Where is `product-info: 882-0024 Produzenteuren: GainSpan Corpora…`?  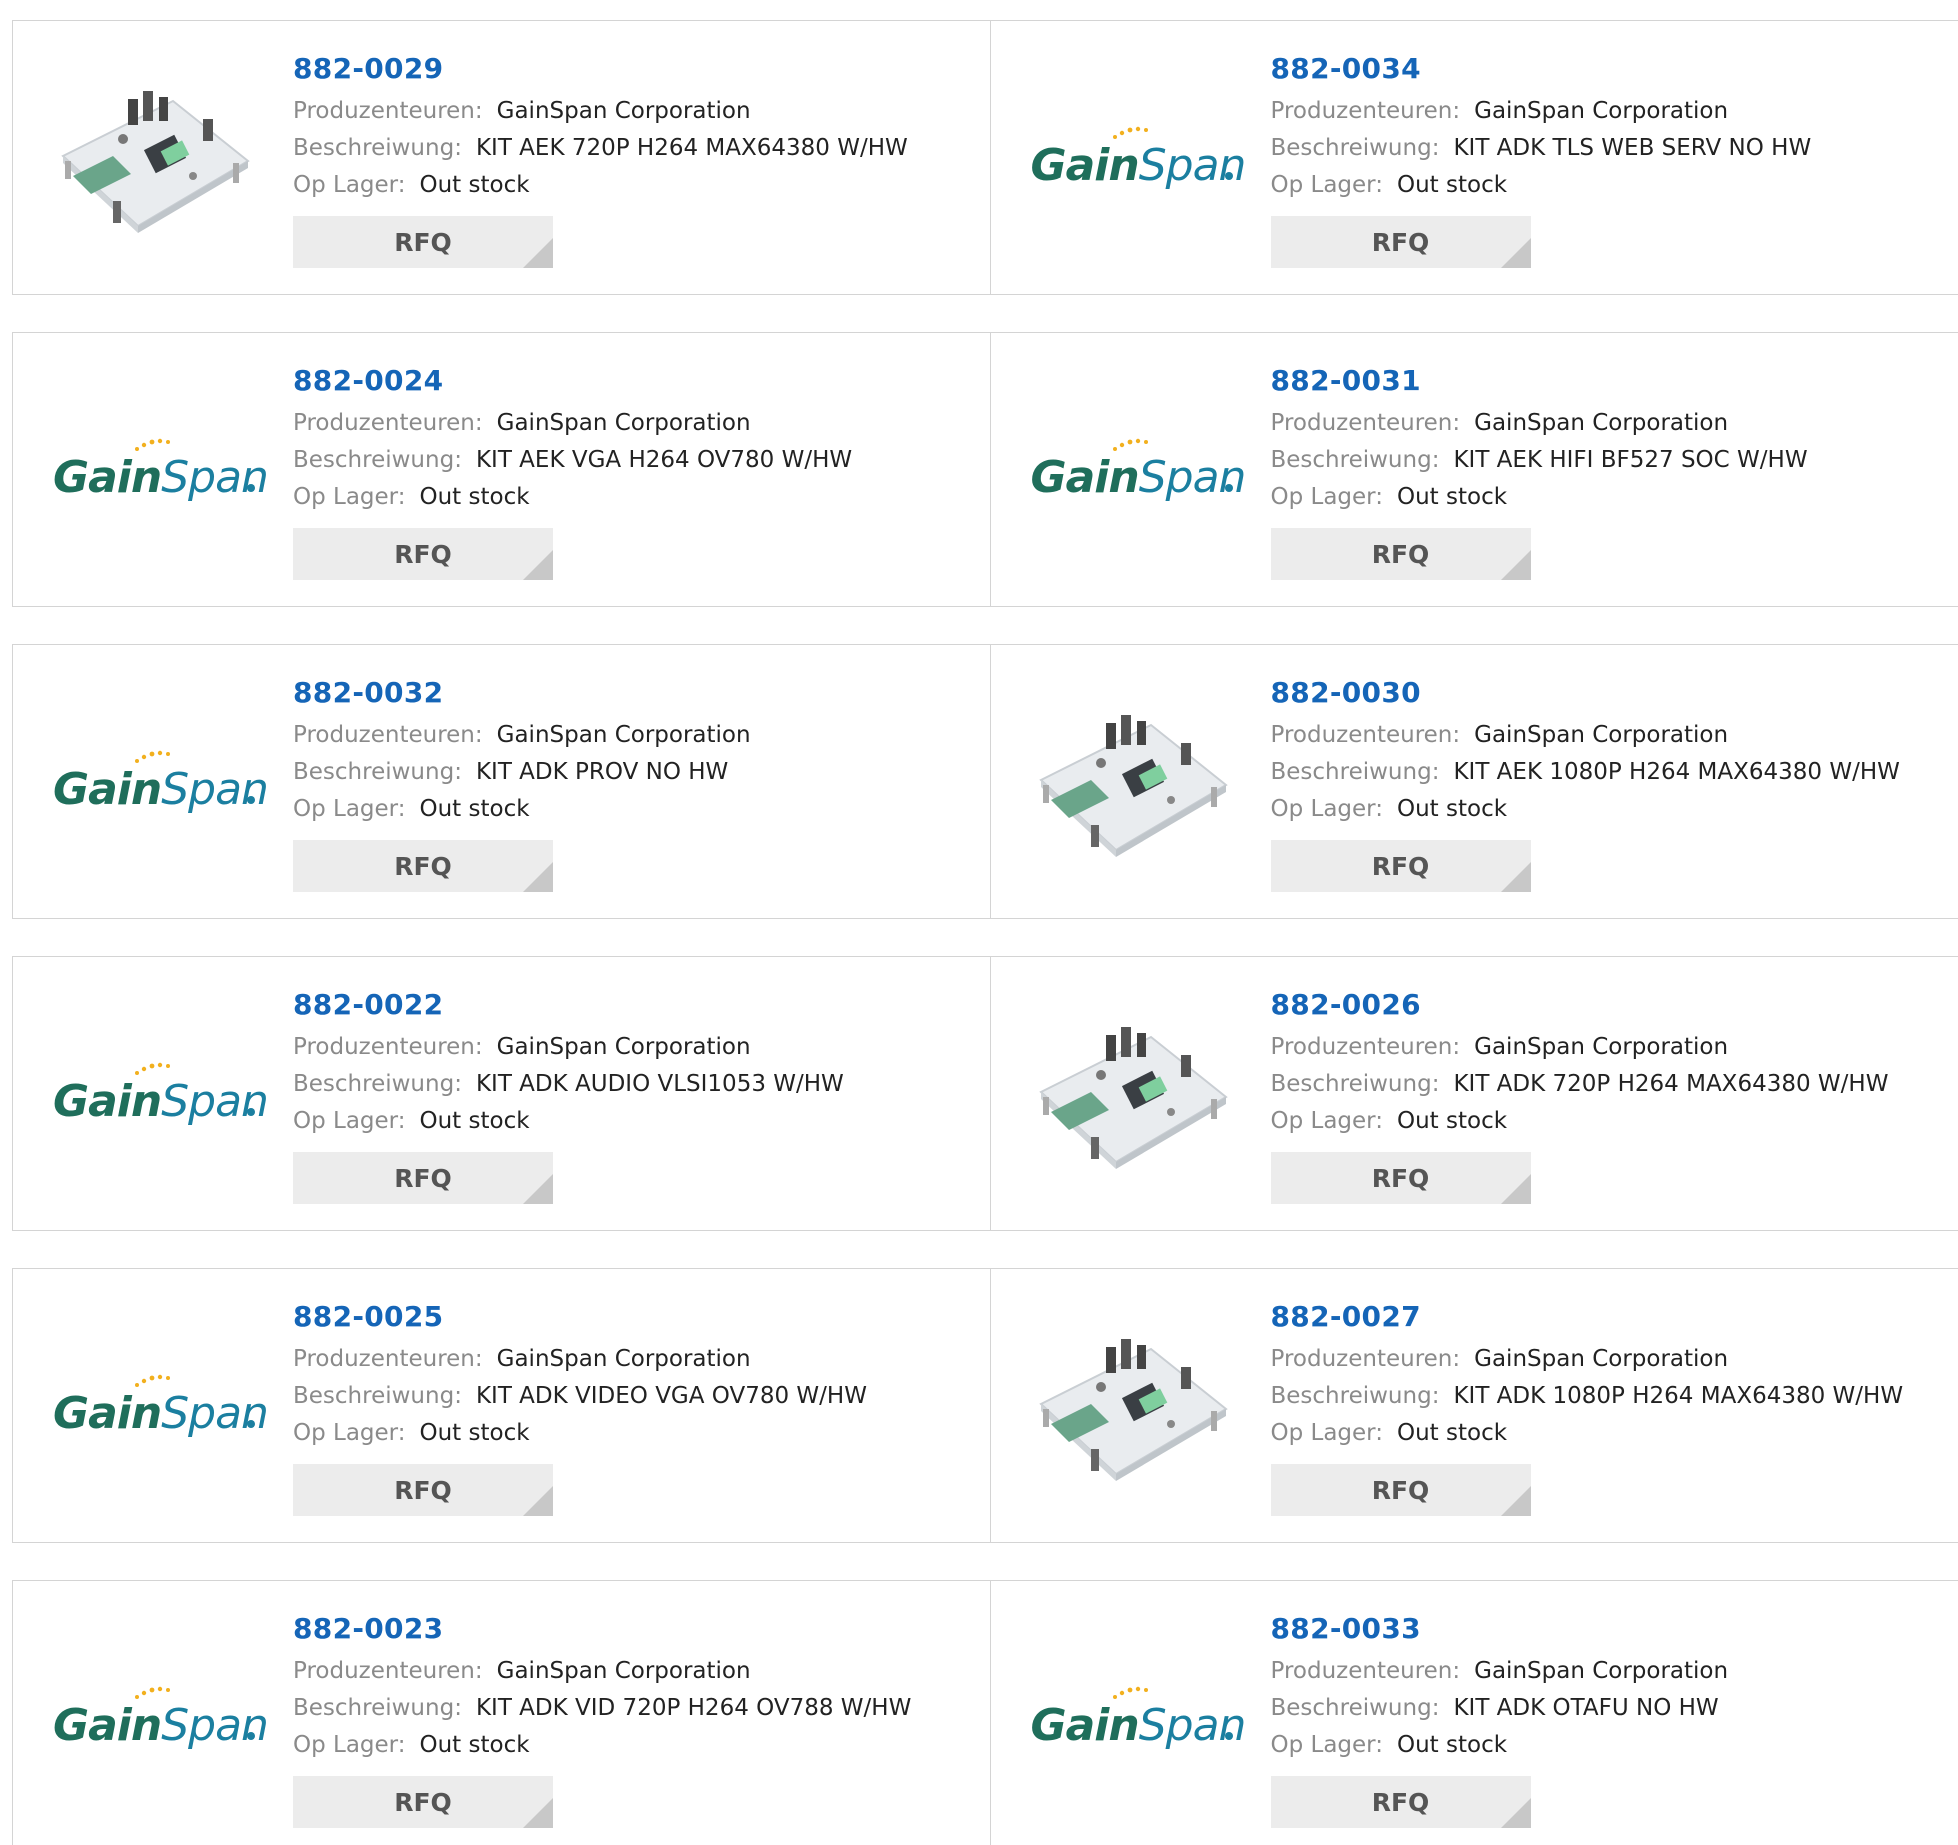
product-info: 882-0024 Produzenteuren: GainSpan Corpora… is located at coordinates (572, 470).